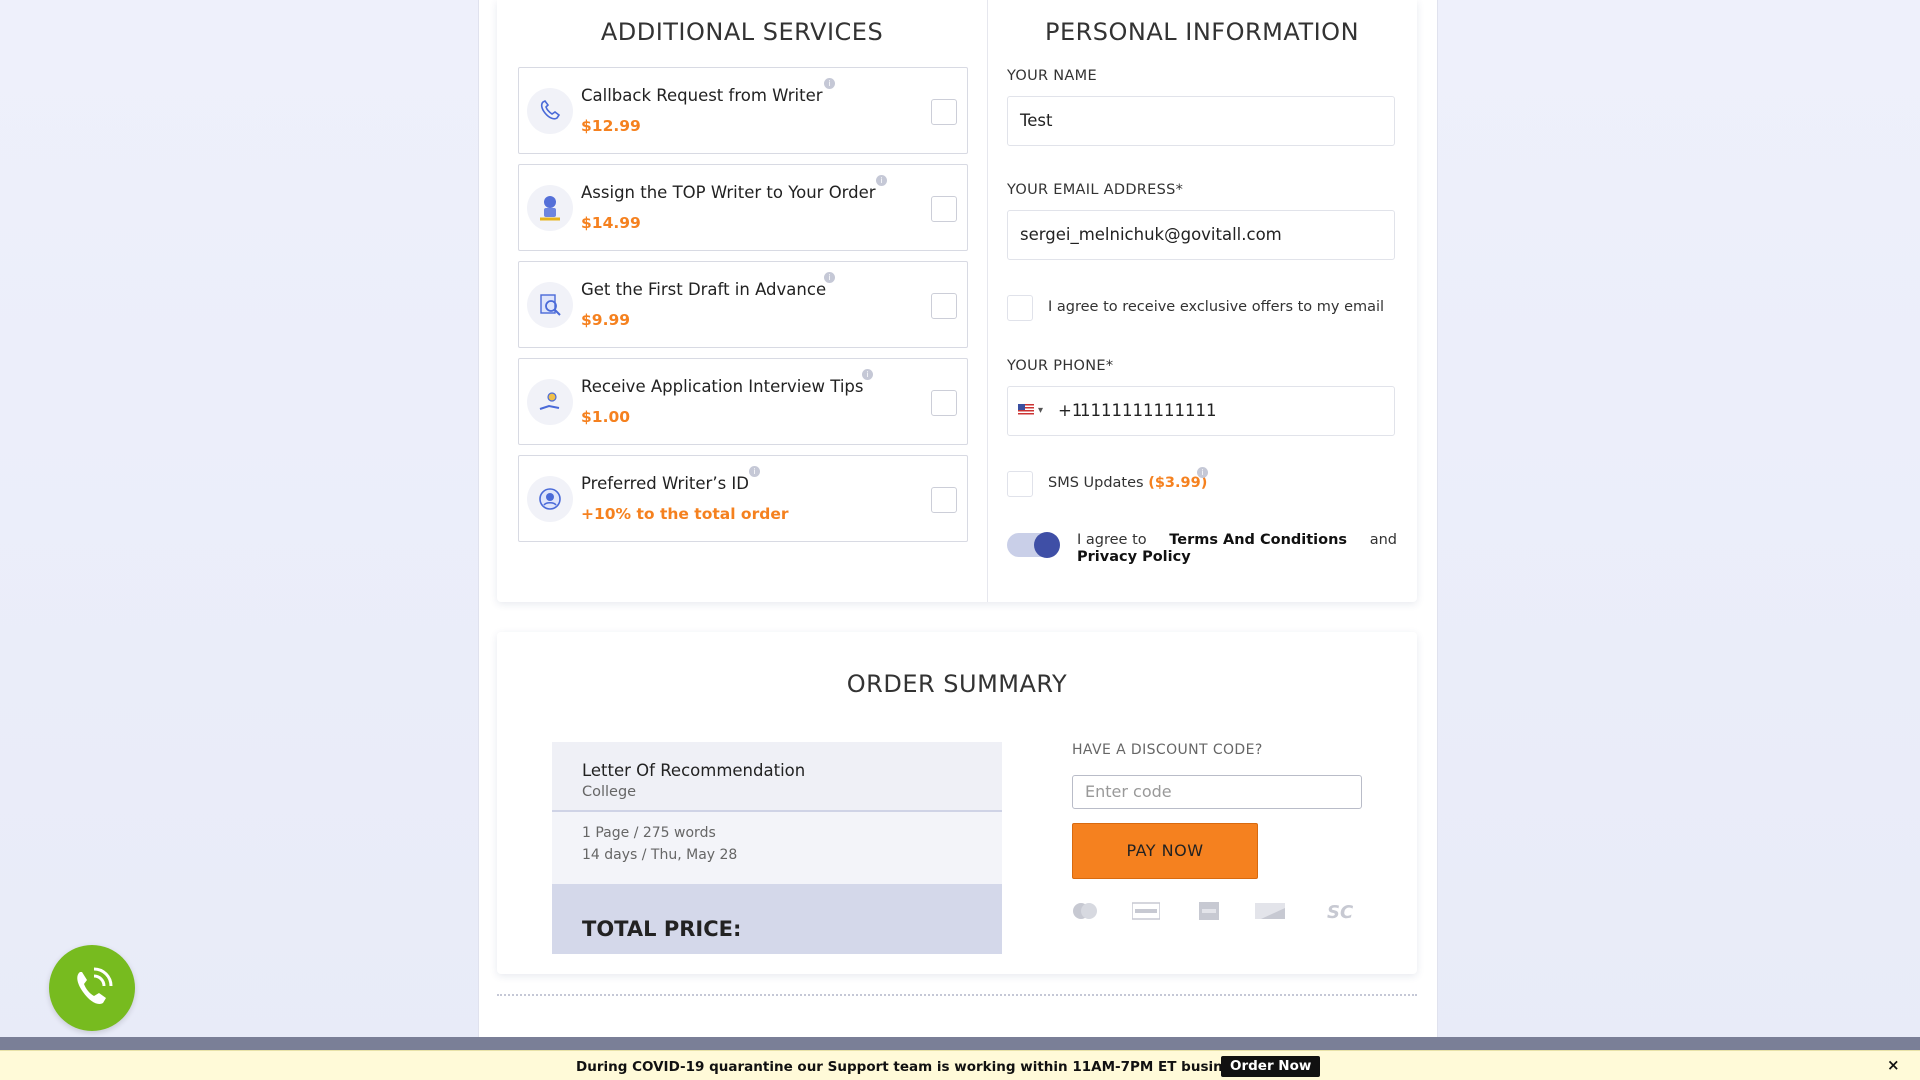 The image size is (1920, 1080). Describe the element at coordinates (1178, 483) in the screenshot. I see `sms-price: ($3.99)` at that location.